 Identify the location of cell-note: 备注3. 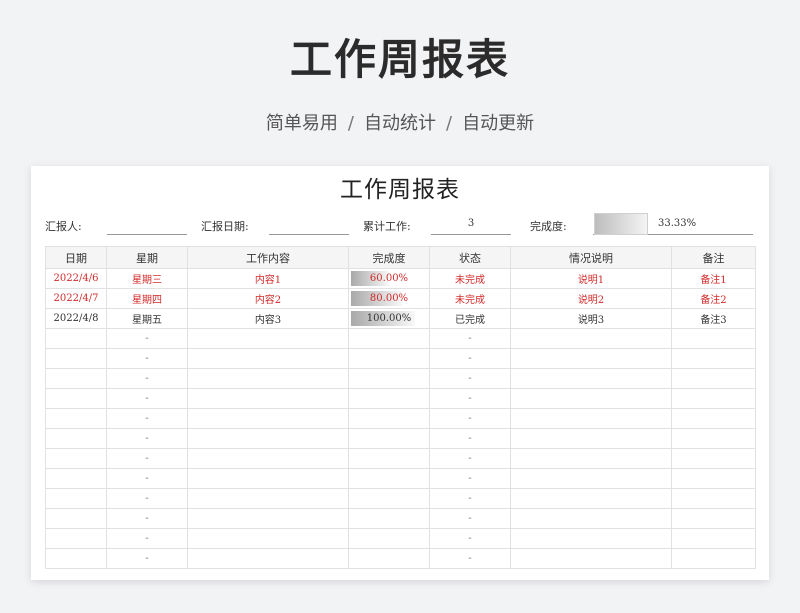
(713, 318).